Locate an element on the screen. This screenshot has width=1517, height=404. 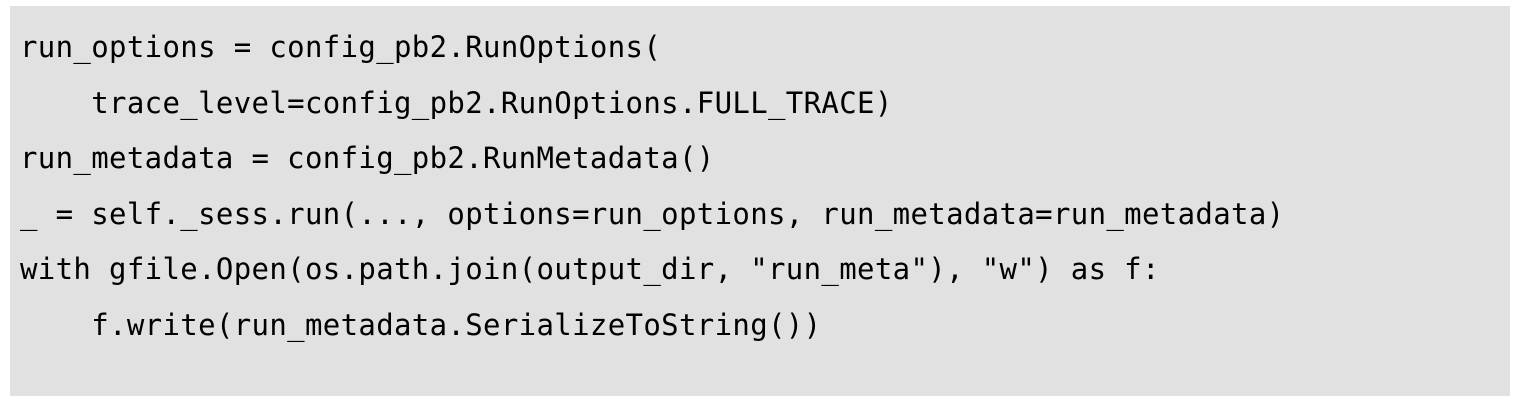
code-line: run_metadata = config_pb2.RunMetadata() is located at coordinates (367, 158).